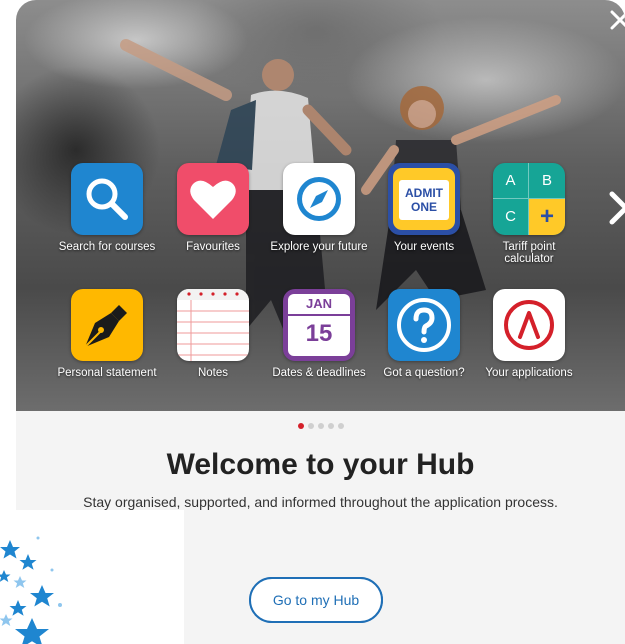 Image resolution: width=625 pixels, height=644 pixels. What do you see at coordinates (424, 373) in the screenshot?
I see `app-label: Got a question?` at bounding box center [424, 373].